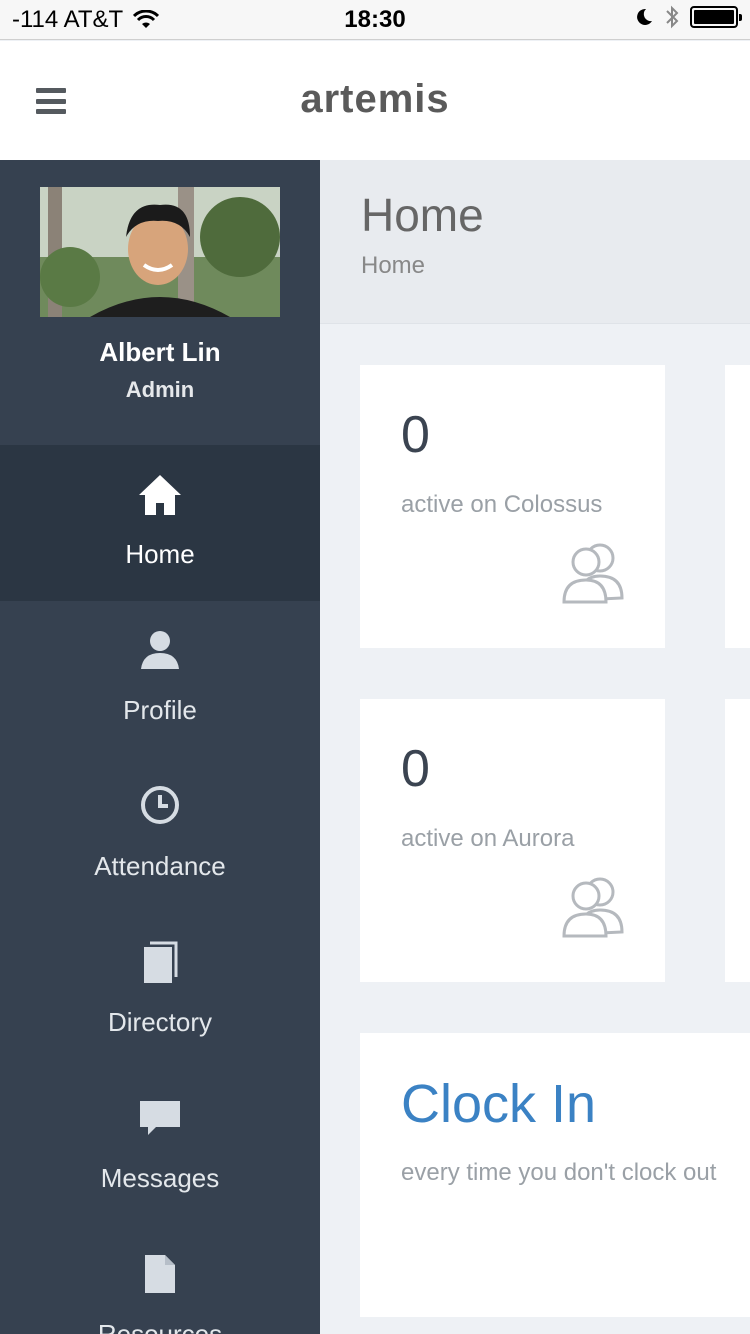 The image size is (750, 1334). I want to click on sidebar-item-label: Resources, so click(160, 1326).